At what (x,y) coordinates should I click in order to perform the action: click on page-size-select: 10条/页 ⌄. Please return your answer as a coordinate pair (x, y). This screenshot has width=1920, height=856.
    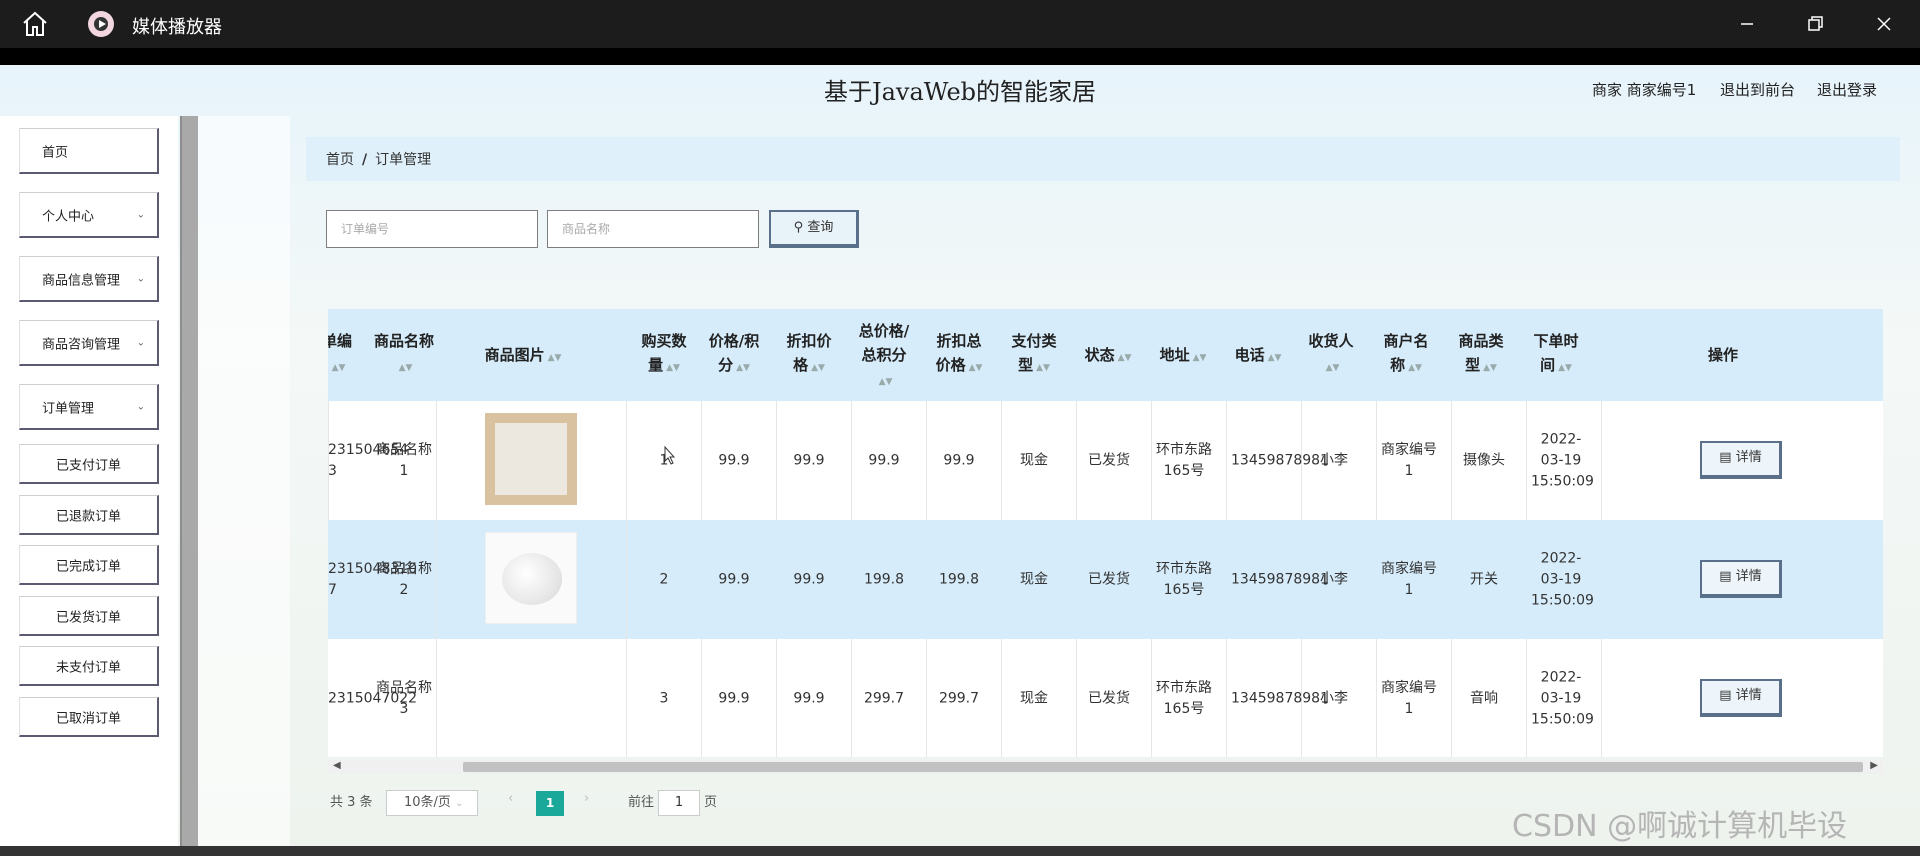
    Looking at the image, I should click on (432, 803).